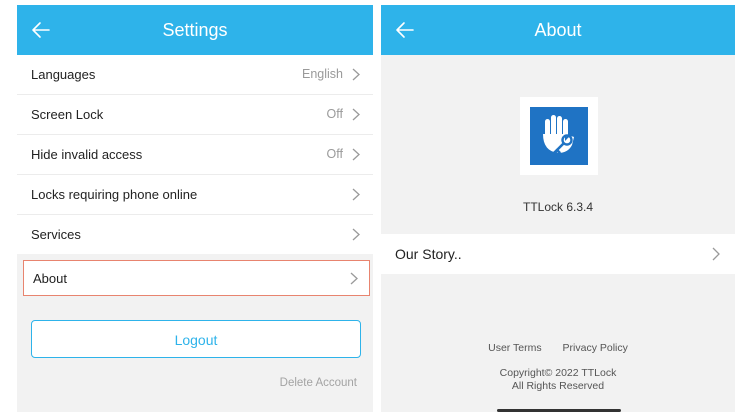 The width and height of the screenshot is (737, 412). Describe the element at coordinates (195, 75) in the screenshot. I see `settings-row-languages: Languages English` at that location.